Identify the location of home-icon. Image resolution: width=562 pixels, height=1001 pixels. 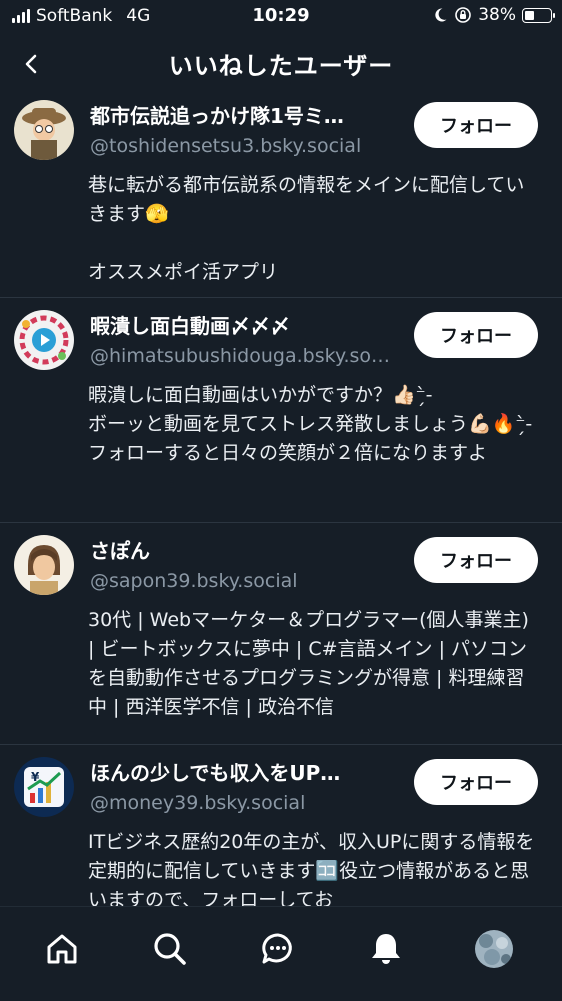
(62, 949).